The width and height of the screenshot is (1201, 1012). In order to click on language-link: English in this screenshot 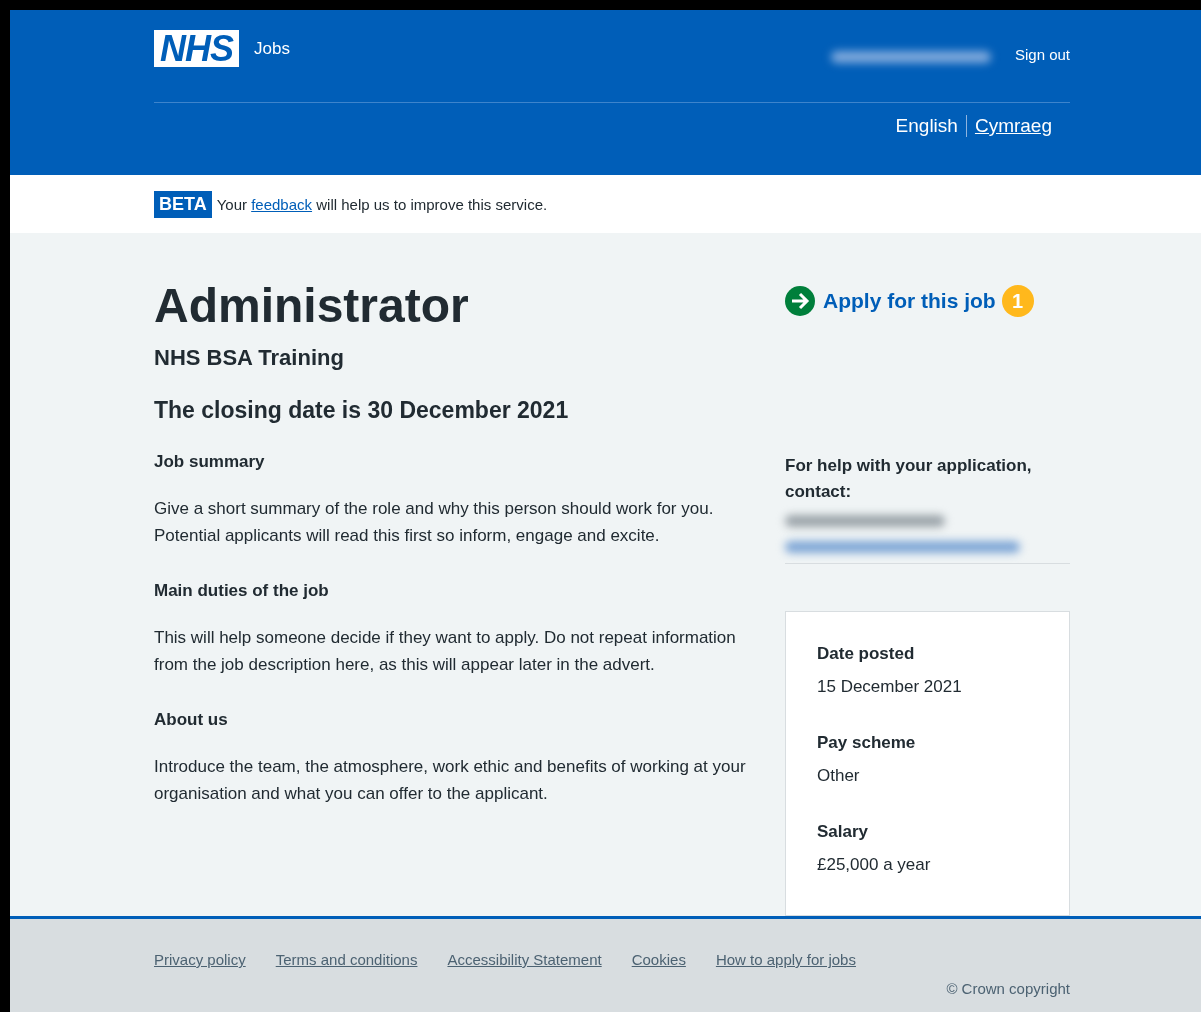, I will do `click(926, 126)`.